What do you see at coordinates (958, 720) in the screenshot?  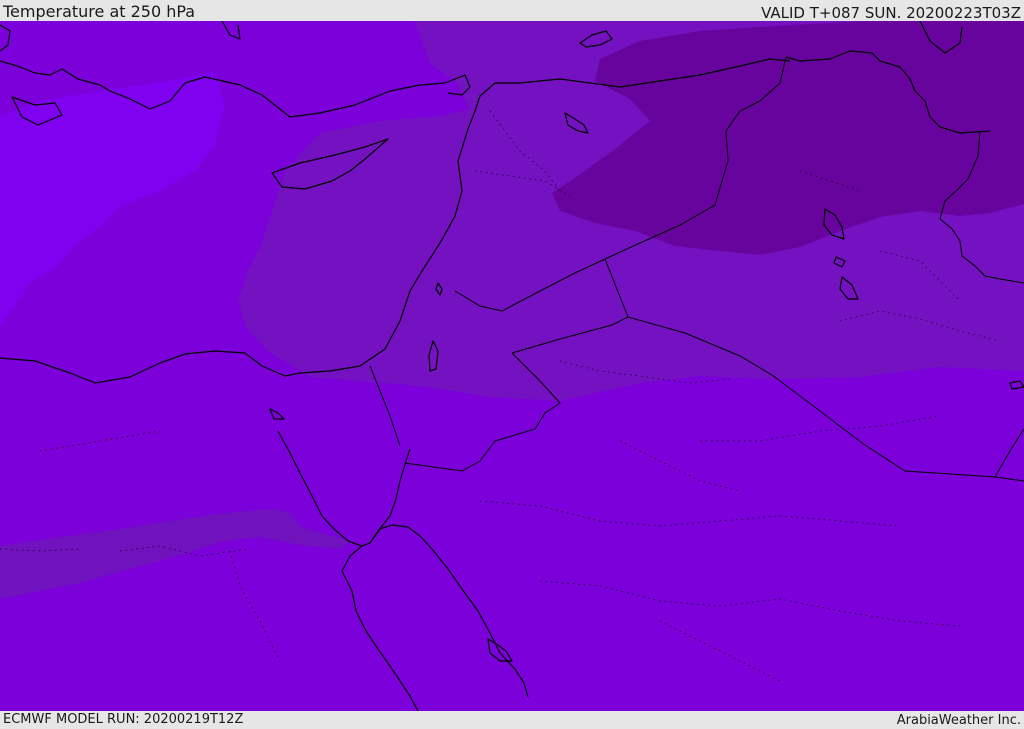 I see `credit-label: ArabiaWeather Inc.` at bounding box center [958, 720].